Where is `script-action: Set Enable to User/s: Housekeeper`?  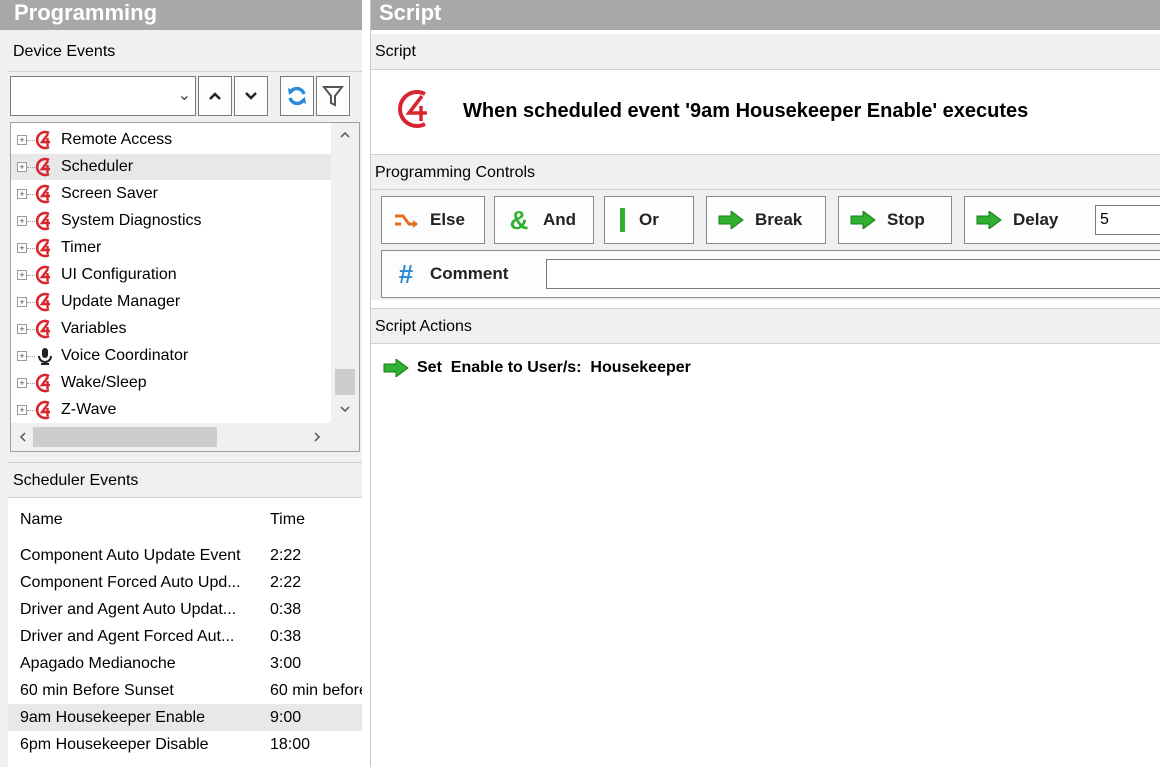 script-action: Set Enable to User/s: Housekeeper is located at coordinates (537, 368).